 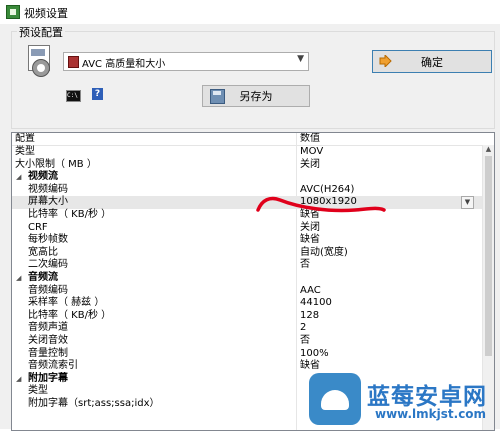 I want to click on grid-property-row: 关闭音效 否, so click(x=247, y=341).